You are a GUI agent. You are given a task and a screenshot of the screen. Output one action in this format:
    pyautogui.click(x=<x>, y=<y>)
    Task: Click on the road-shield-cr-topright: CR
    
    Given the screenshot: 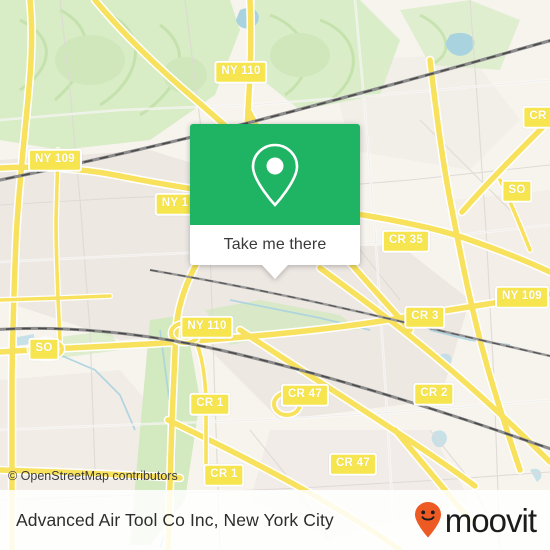 What is the action you would take?
    pyautogui.click(x=536, y=117)
    